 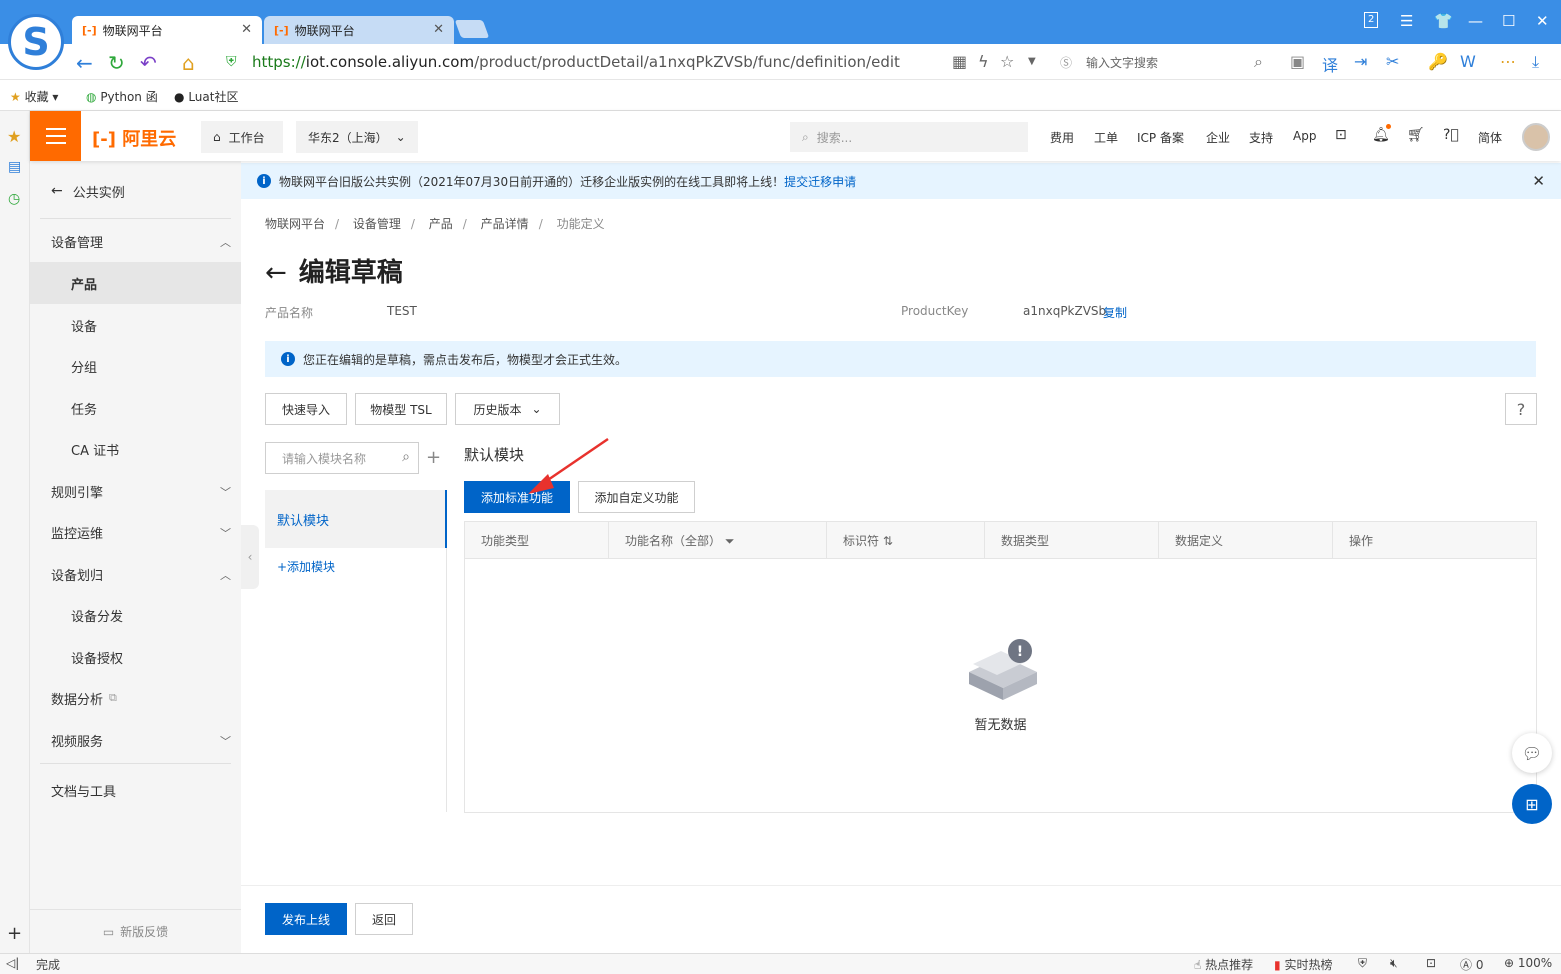 I want to click on minimize-icon: —, so click(x=1475, y=21).